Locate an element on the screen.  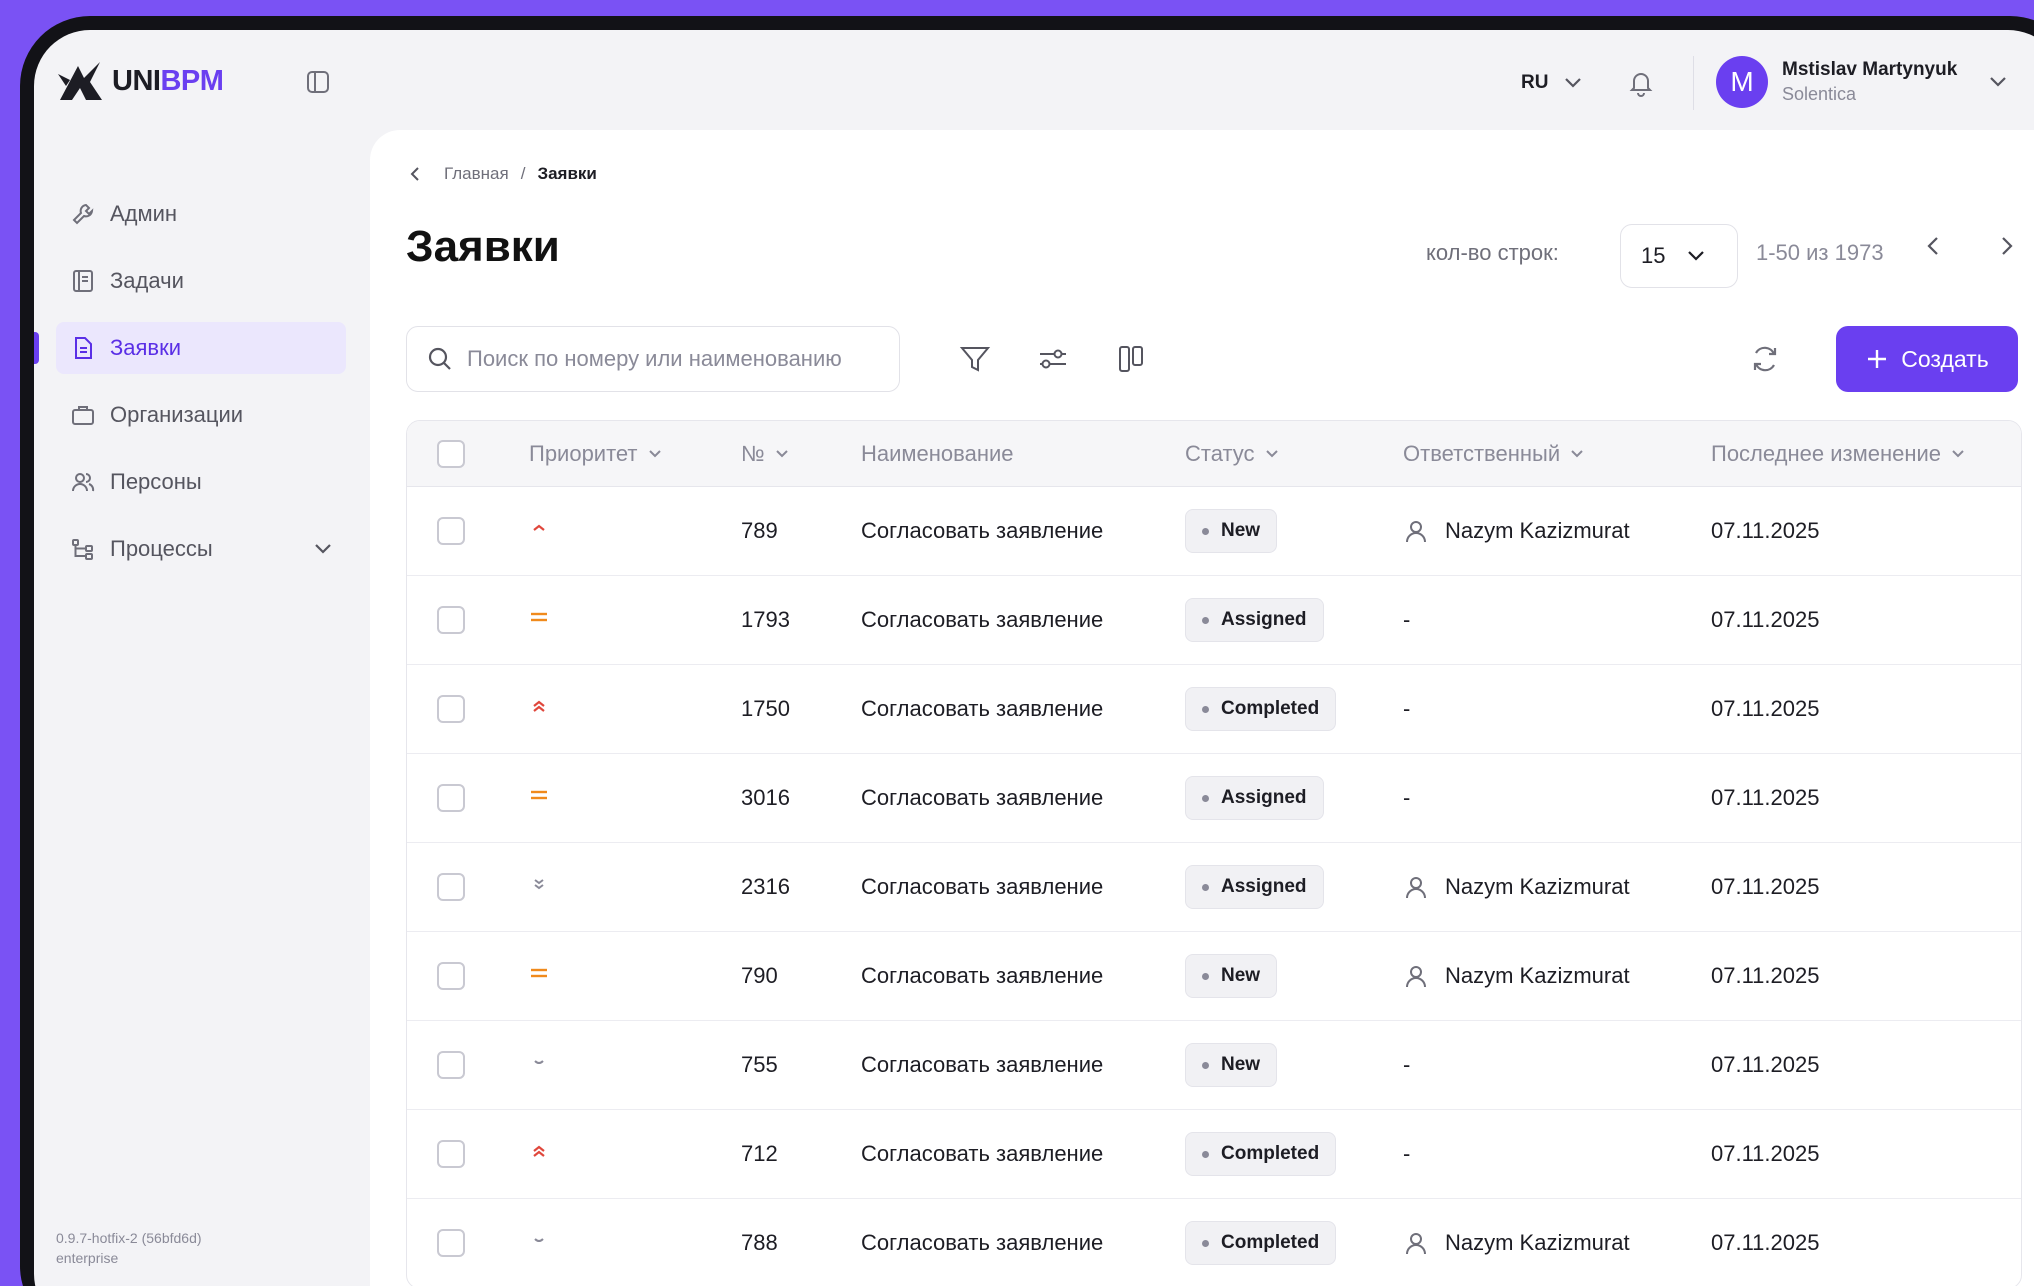
wrench-icon is located at coordinates (83, 214).